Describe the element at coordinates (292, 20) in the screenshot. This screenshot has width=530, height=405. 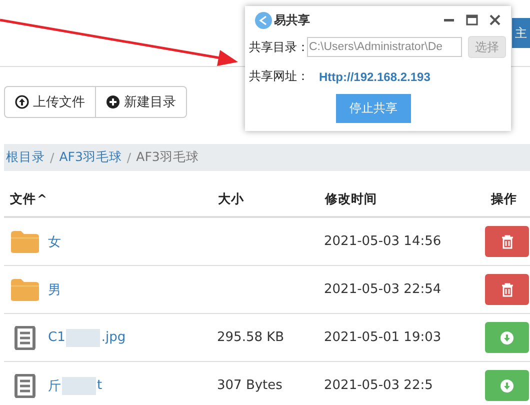
I see `dialog-title: 易共享` at that location.